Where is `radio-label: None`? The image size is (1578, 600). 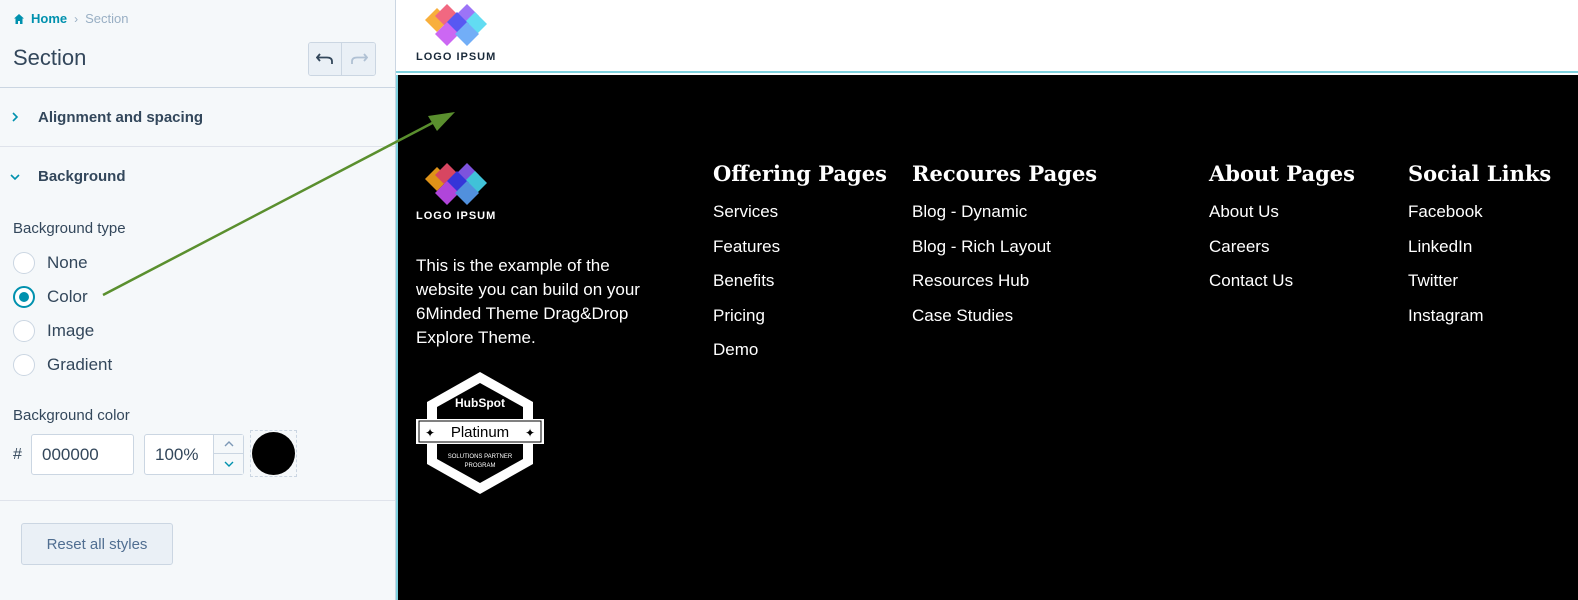
radio-label: None is located at coordinates (67, 262).